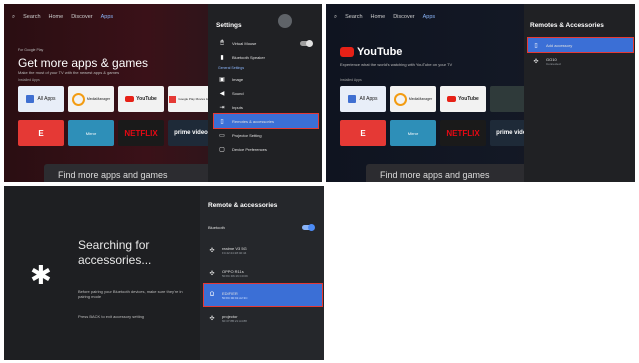 This screenshot has height=363, width=639. What do you see at coordinates (371, 52) in the screenshot?
I see `youtube-logo: YouTube` at bounding box center [371, 52].